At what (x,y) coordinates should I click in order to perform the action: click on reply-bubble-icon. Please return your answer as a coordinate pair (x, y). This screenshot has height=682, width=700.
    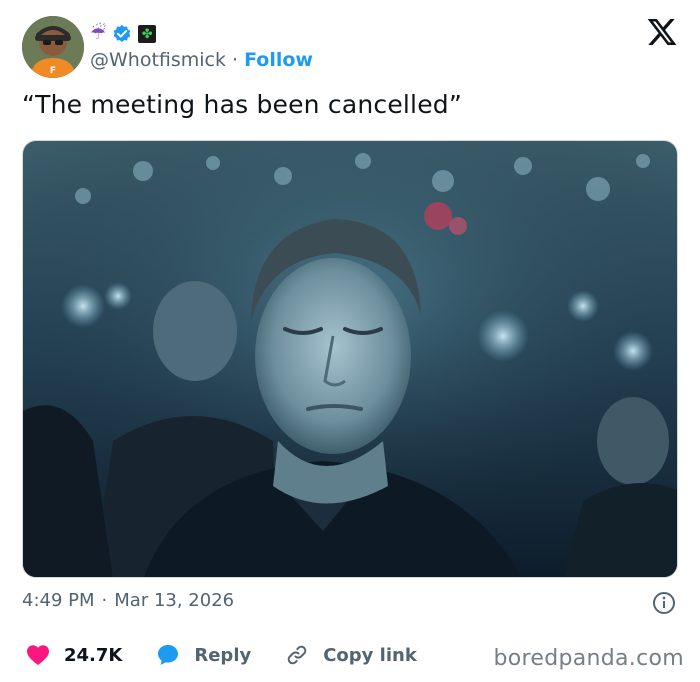
    Looking at the image, I should click on (168, 655).